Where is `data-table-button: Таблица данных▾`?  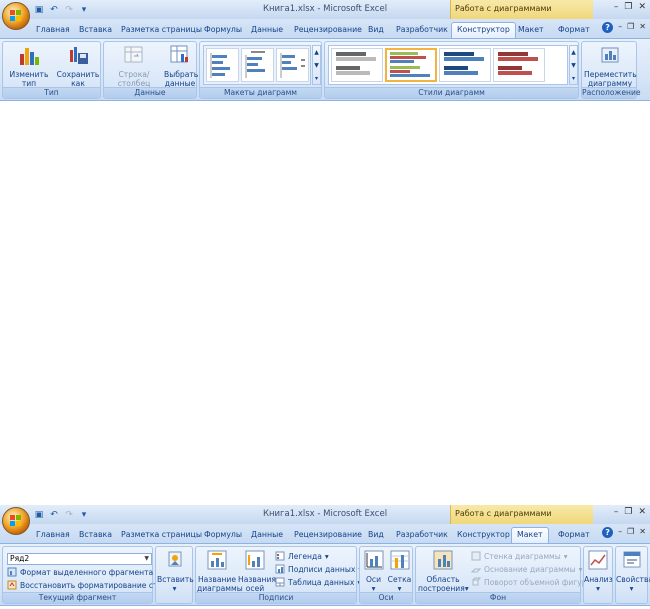 data-table-button: Таблица данных▾ is located at coordinates (318, 582).